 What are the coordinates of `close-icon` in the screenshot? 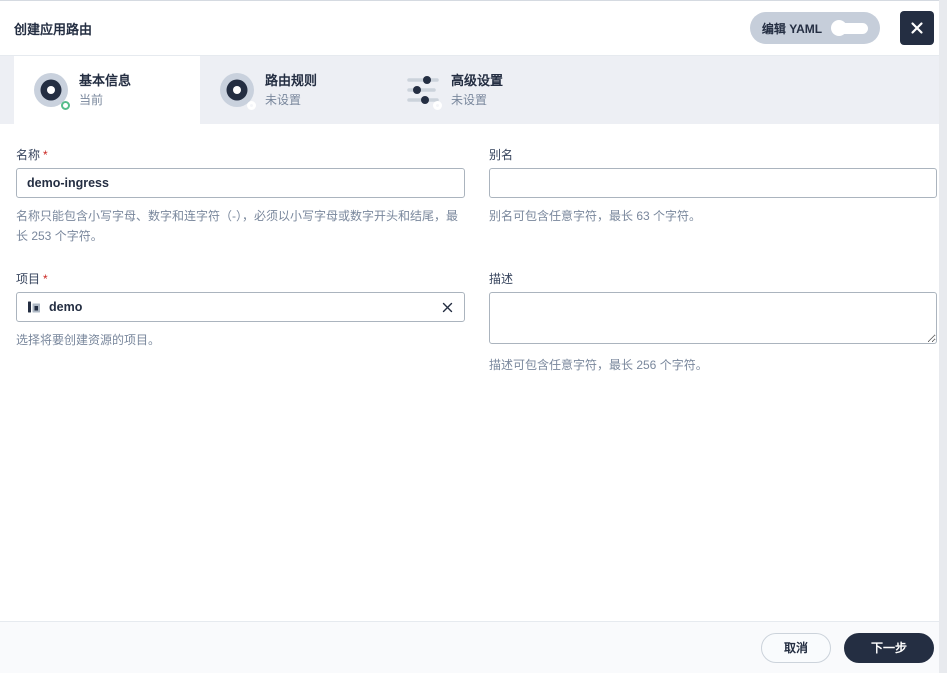 It's located at (917, 28).